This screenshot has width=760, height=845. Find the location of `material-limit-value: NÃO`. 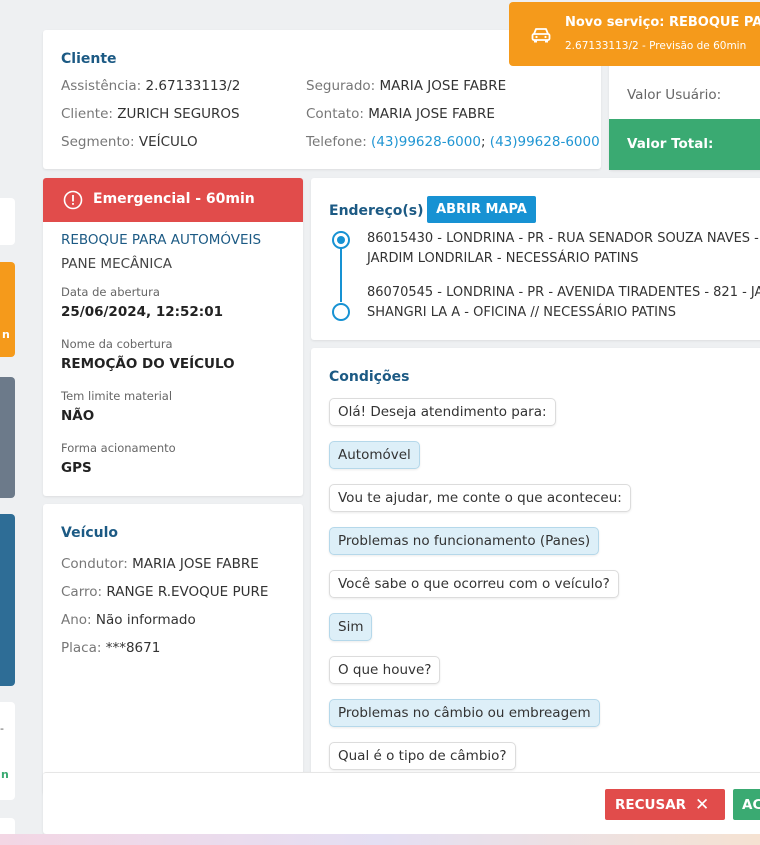

material-limit-value: NÃO is located at coordinates (78, 416).